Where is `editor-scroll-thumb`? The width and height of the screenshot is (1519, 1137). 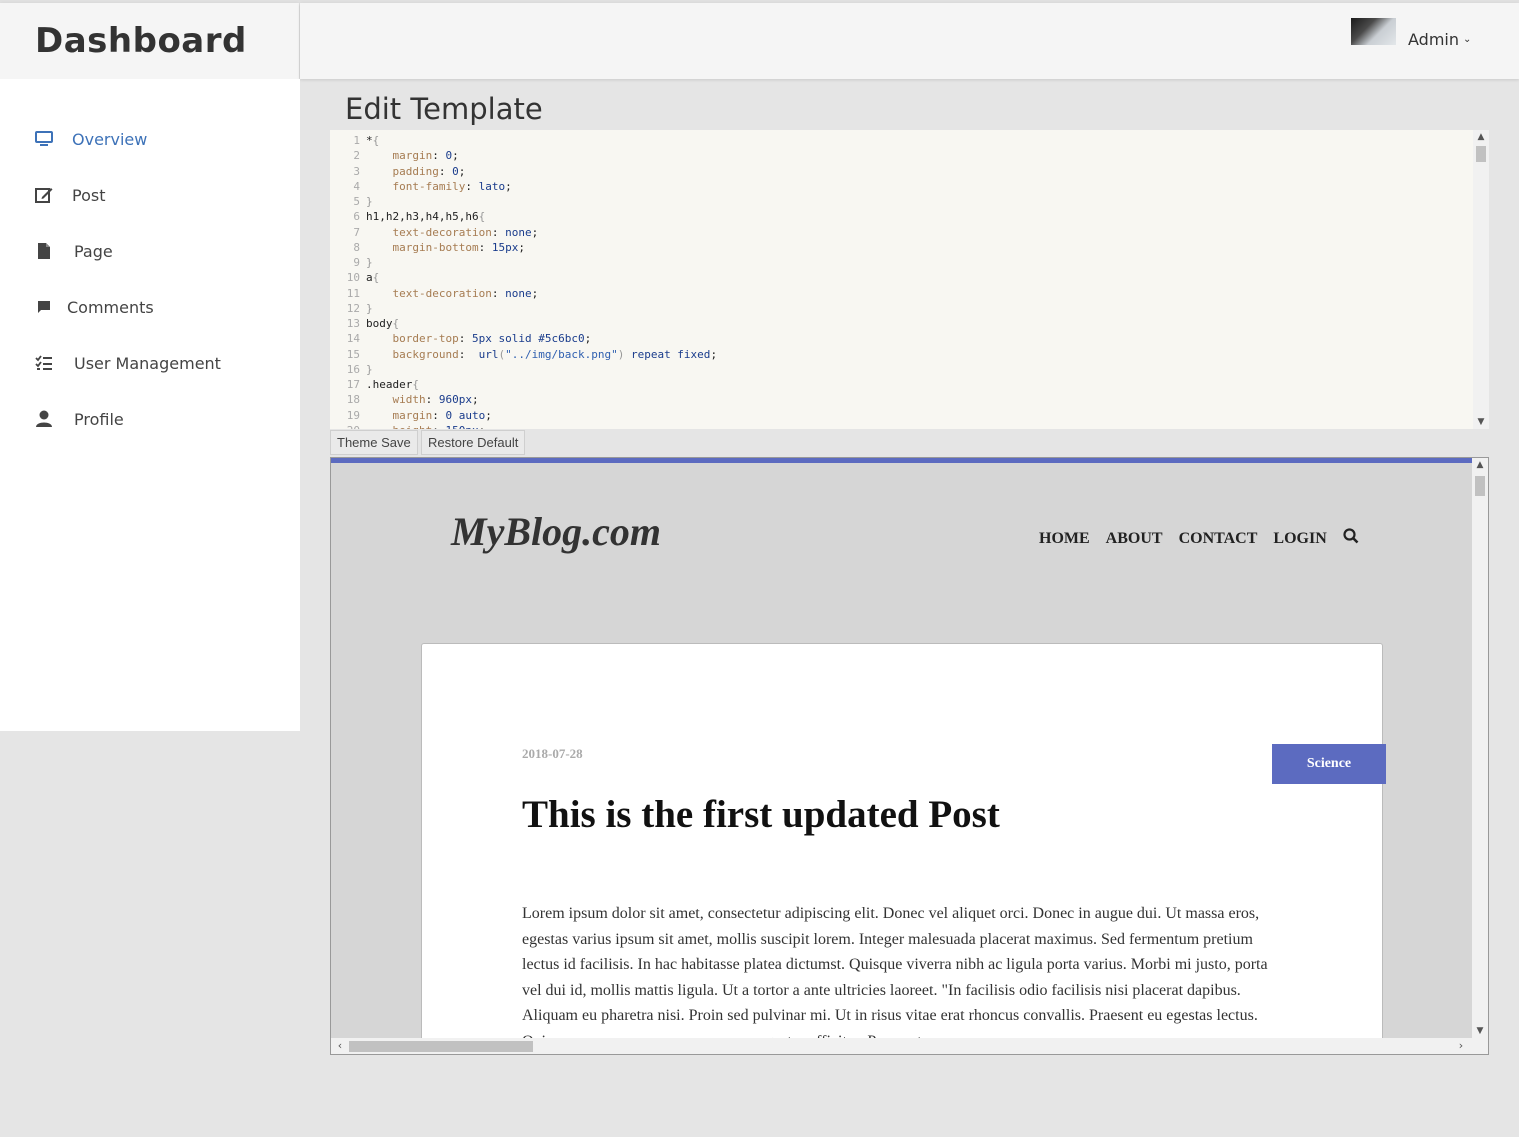
editor-scroll-thumb is located at coordinates (1481, 154).